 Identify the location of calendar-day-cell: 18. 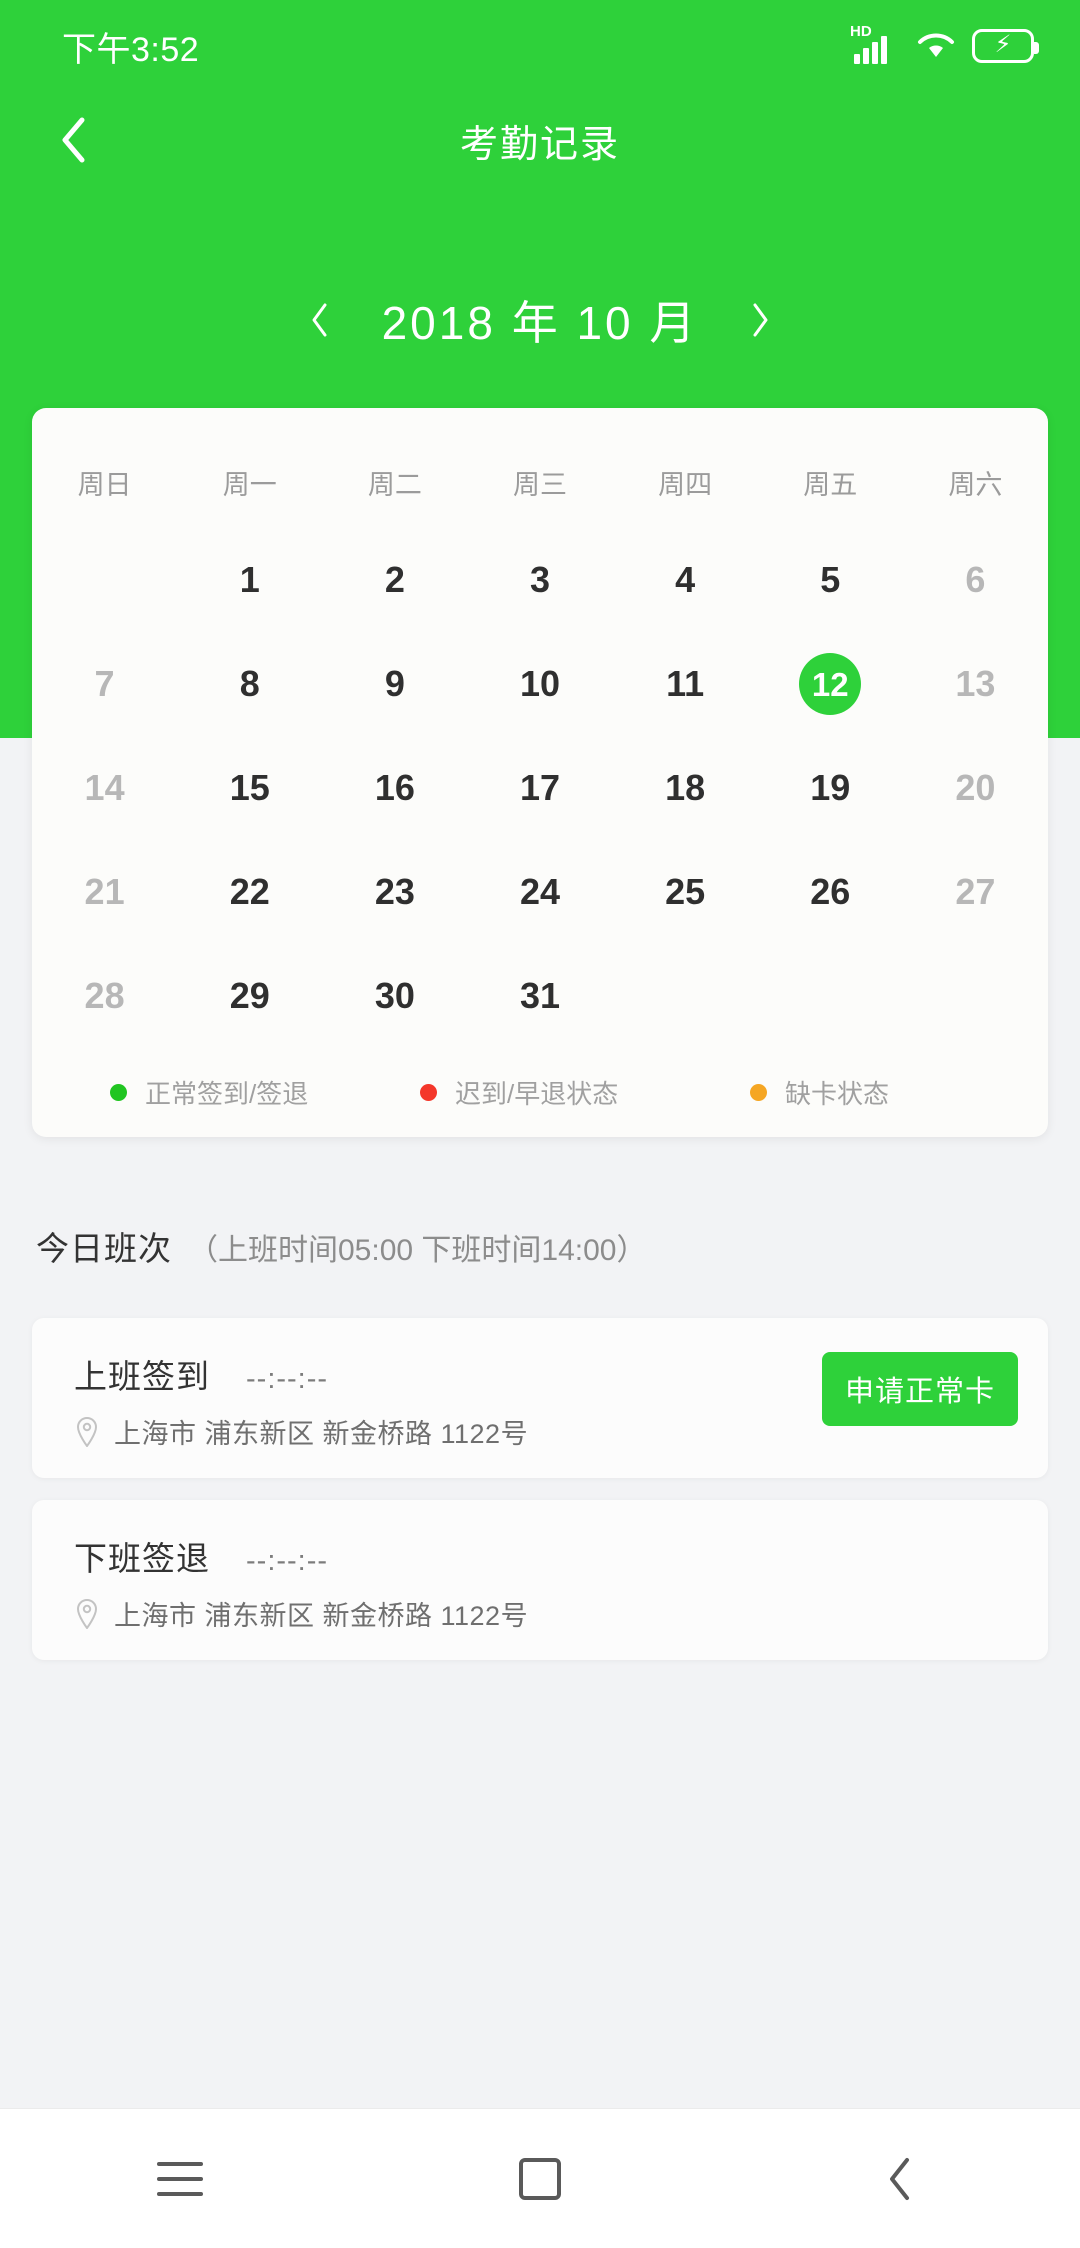
(685, 788).